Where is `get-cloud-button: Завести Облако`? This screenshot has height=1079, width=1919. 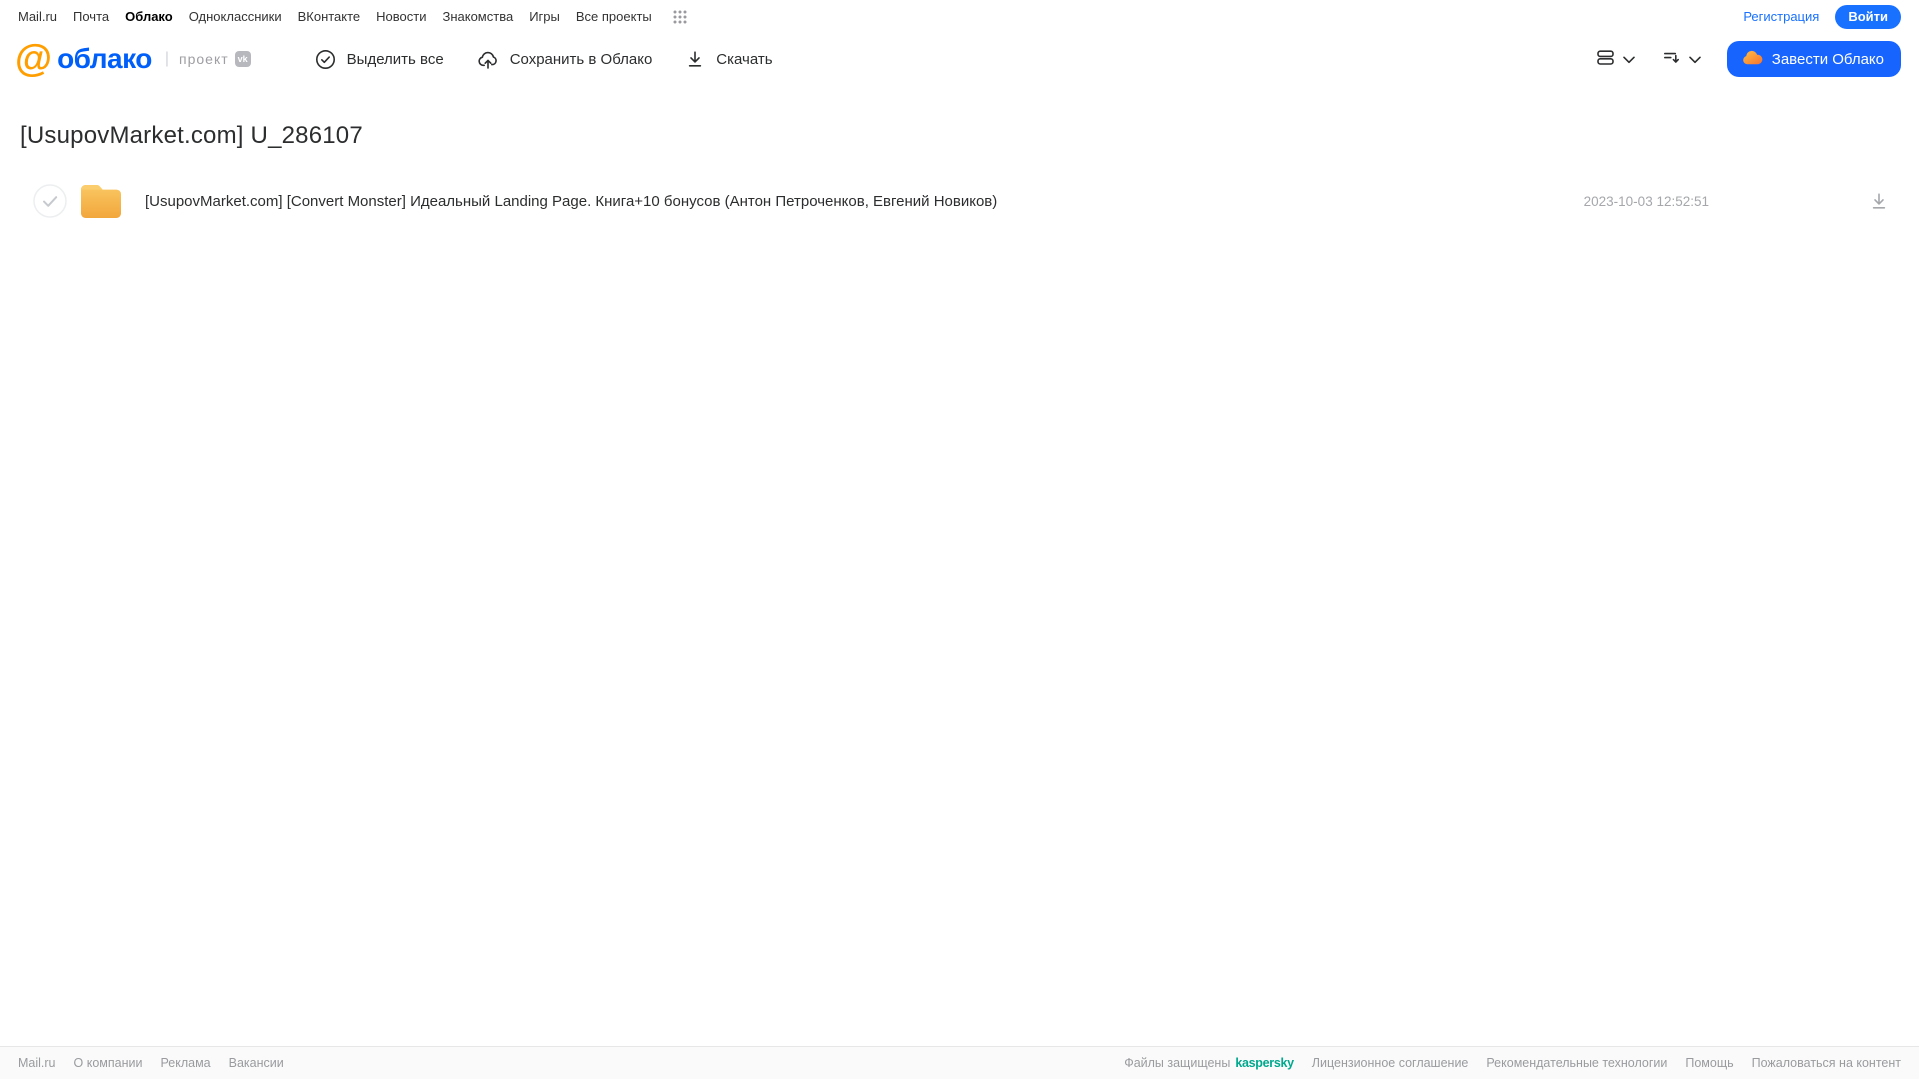 get-cloud-button: Завести Облако is located at coordinates (1813, 59).